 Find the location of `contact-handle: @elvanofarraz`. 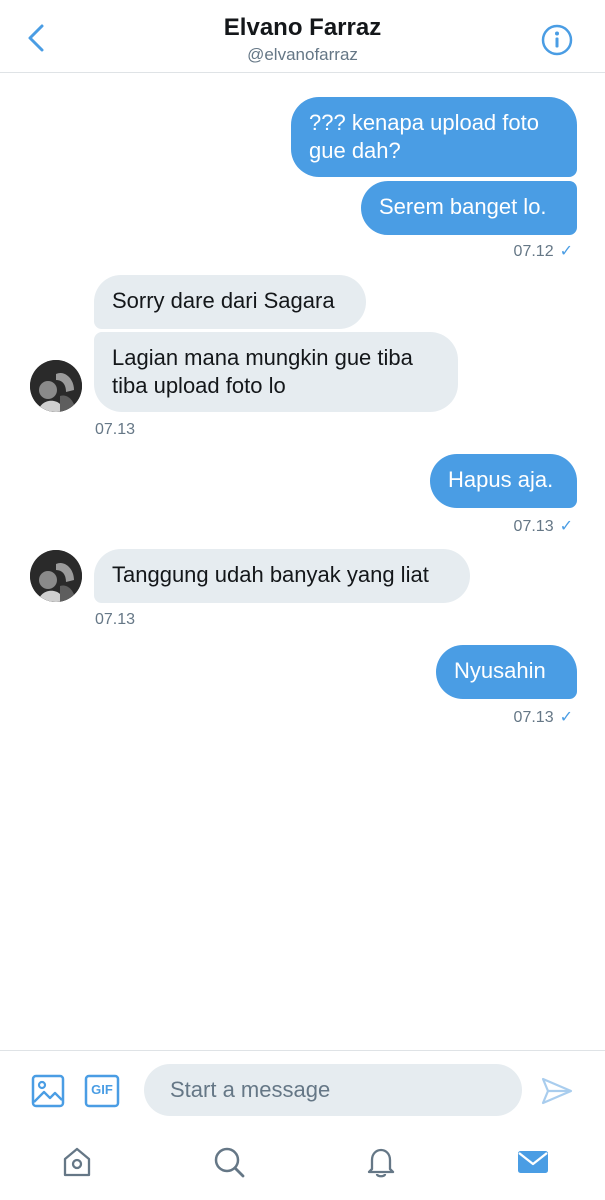

contact-handle: @elvanofarraz is located at coordinates (302, 54).